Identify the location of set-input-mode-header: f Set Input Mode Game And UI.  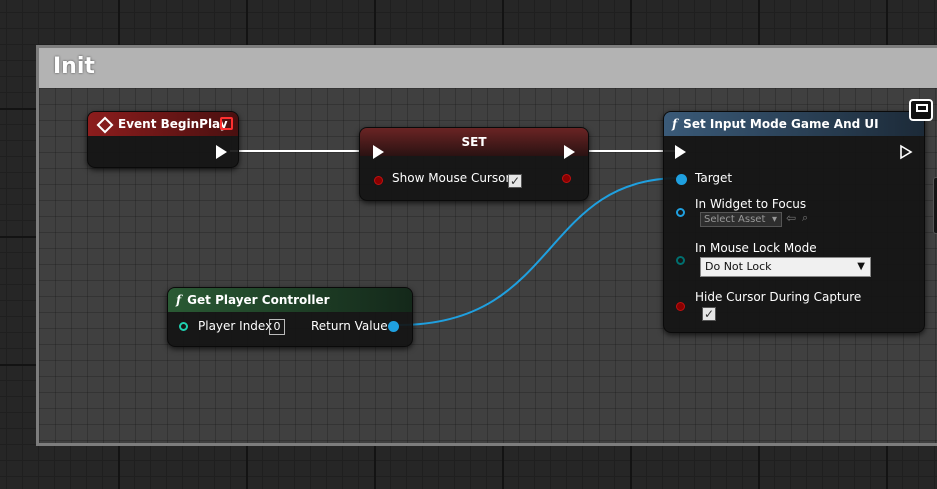
(794, 124).